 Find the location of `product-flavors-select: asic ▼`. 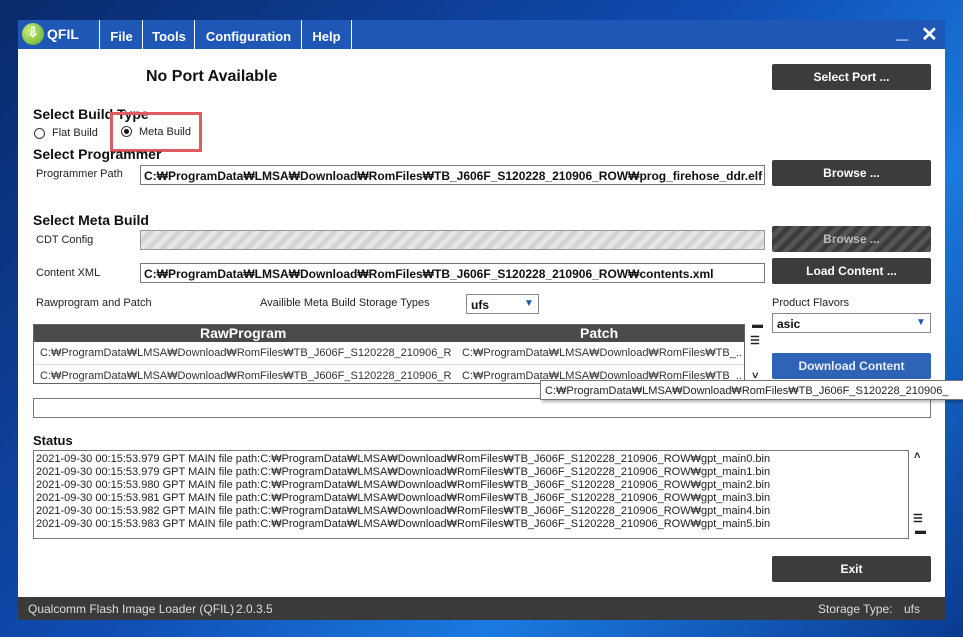

product-flavors-select: asic ▼ is located at coordinates (851, 323).